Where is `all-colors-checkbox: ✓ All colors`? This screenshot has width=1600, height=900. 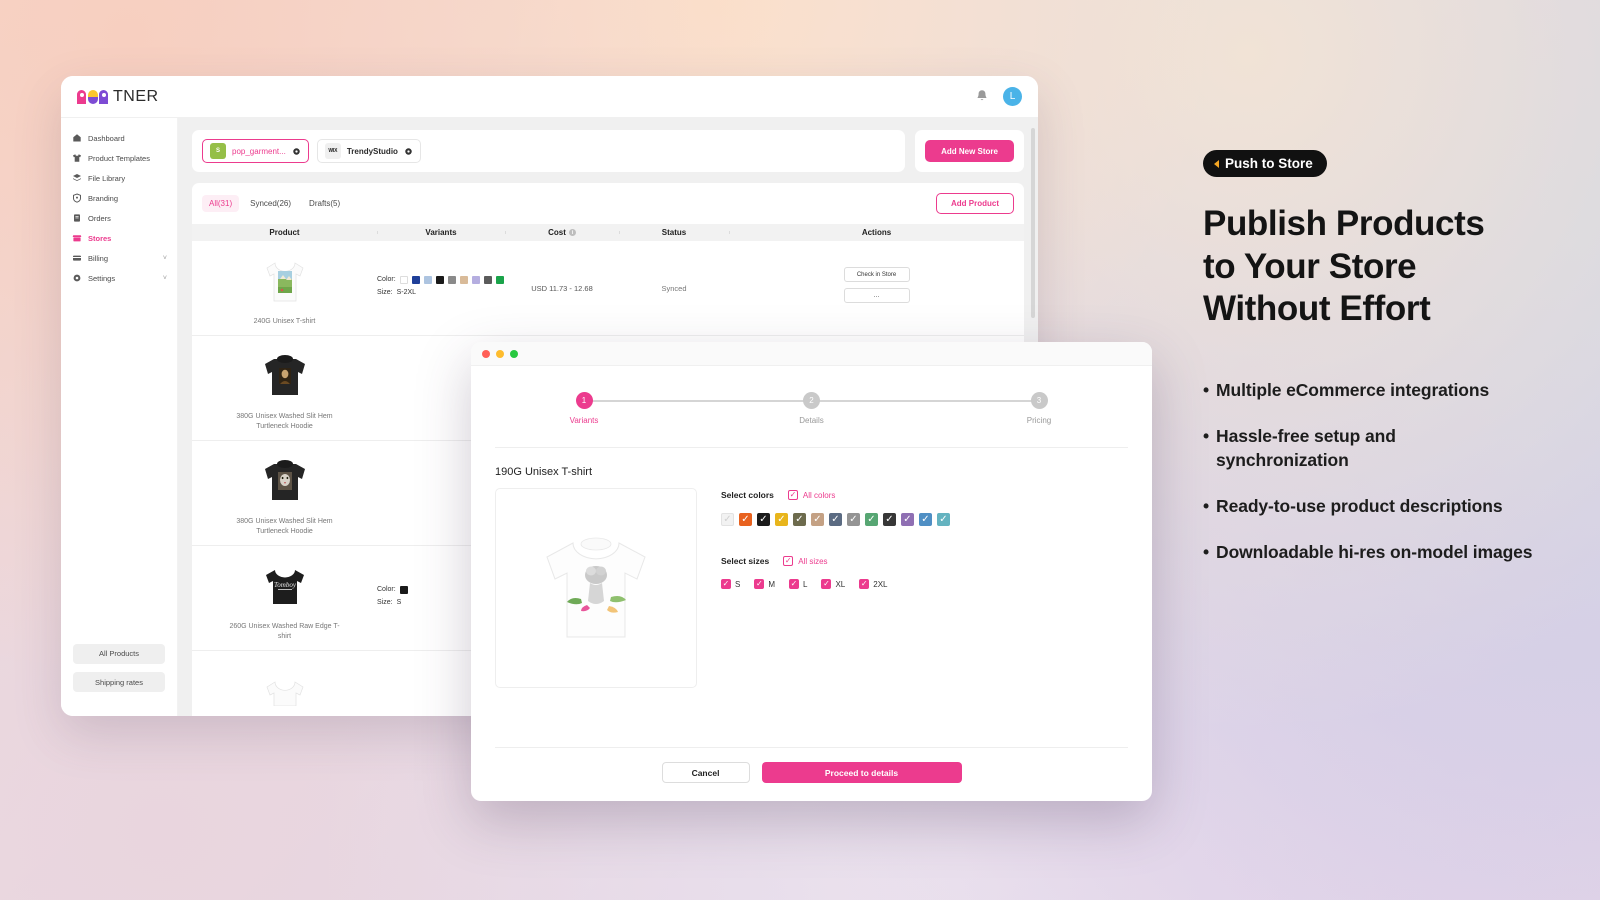 all-colors-checkbox: ✓ All colors is located at coordinates (811, 495).